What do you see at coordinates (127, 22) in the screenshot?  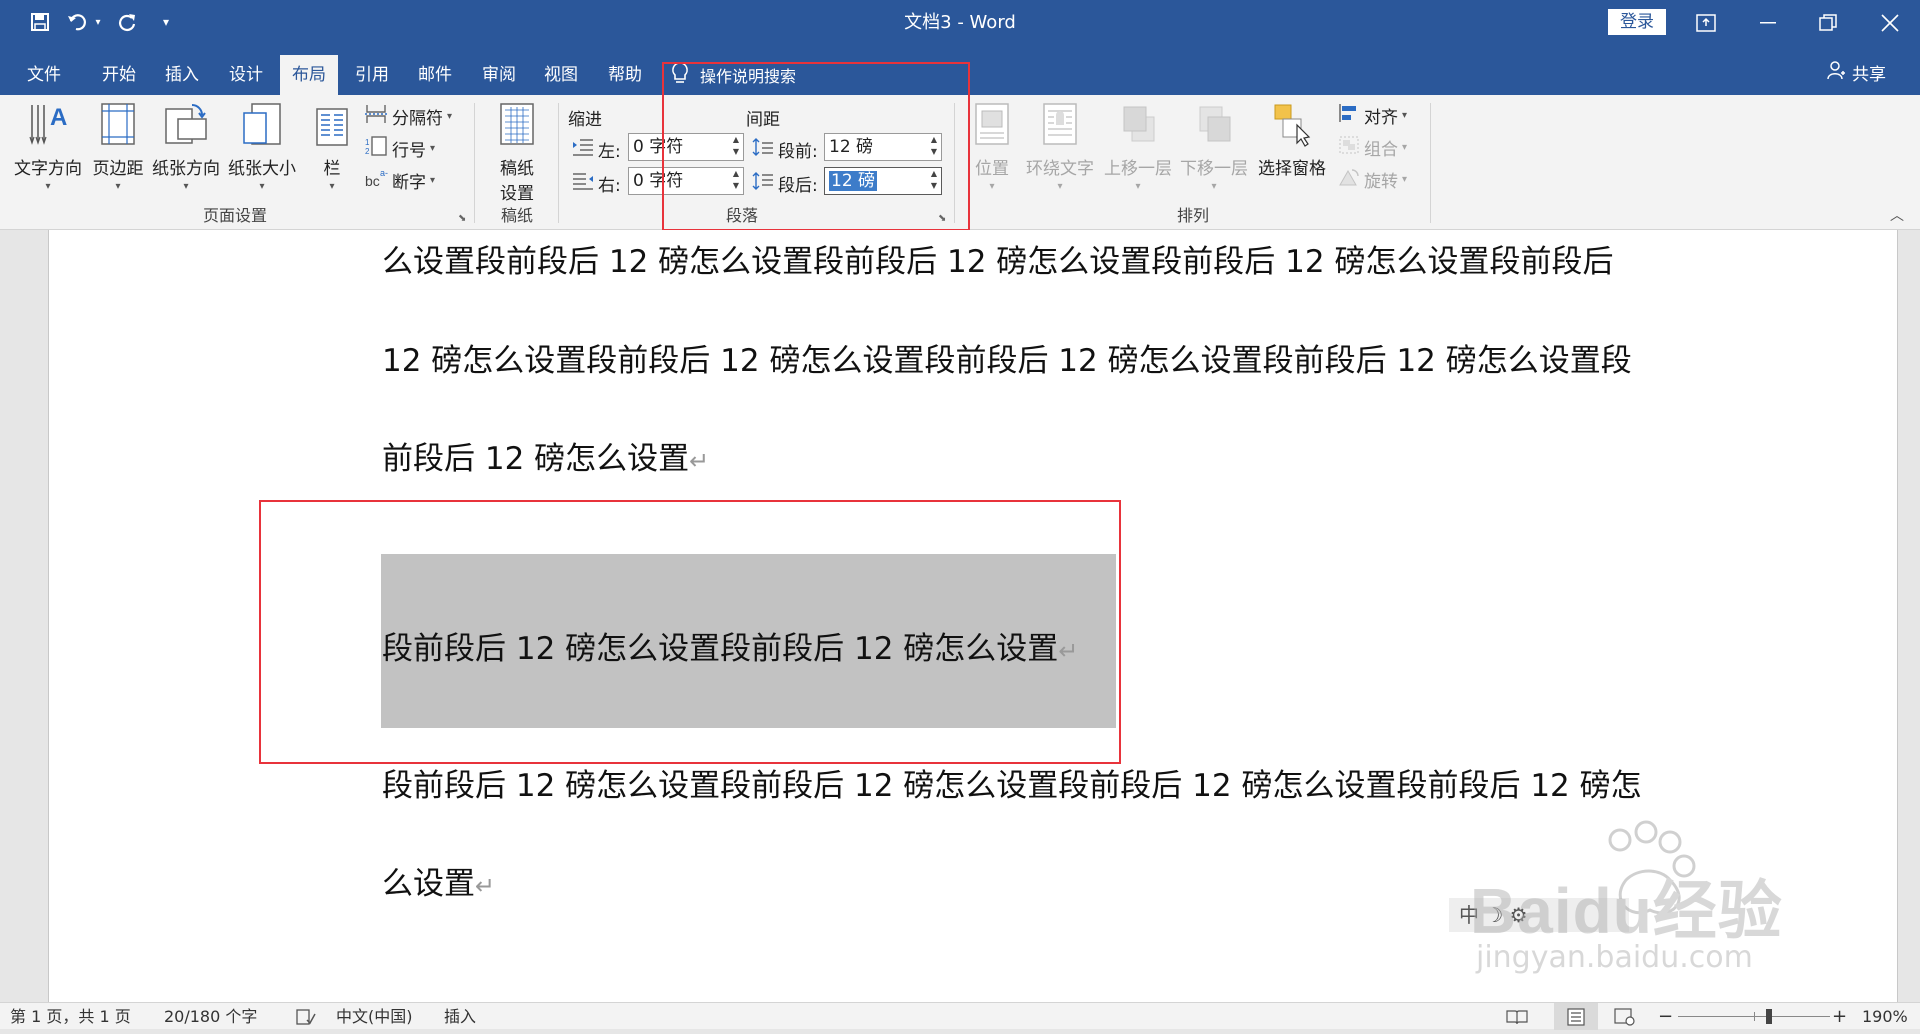 I see `redo-icon` at bounding box center [127, 22].